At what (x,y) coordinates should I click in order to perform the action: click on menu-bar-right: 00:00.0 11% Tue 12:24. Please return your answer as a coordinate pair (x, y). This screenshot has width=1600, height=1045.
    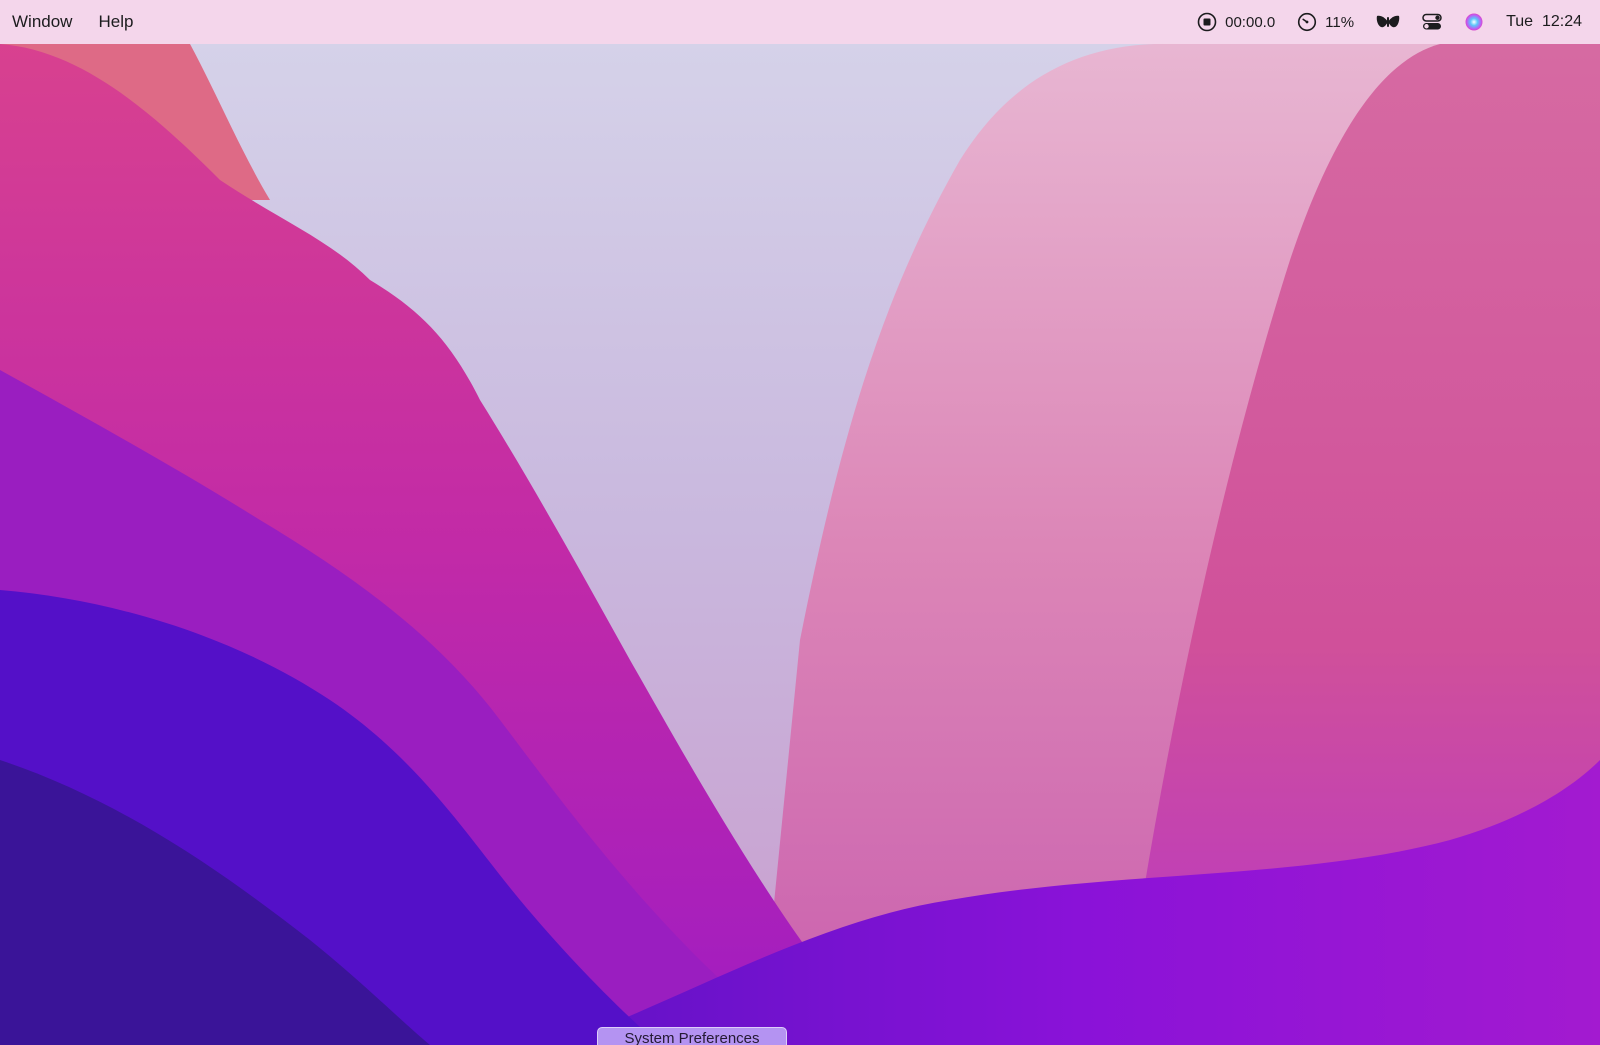
    Looking at the image, I should click on (1378, 22).